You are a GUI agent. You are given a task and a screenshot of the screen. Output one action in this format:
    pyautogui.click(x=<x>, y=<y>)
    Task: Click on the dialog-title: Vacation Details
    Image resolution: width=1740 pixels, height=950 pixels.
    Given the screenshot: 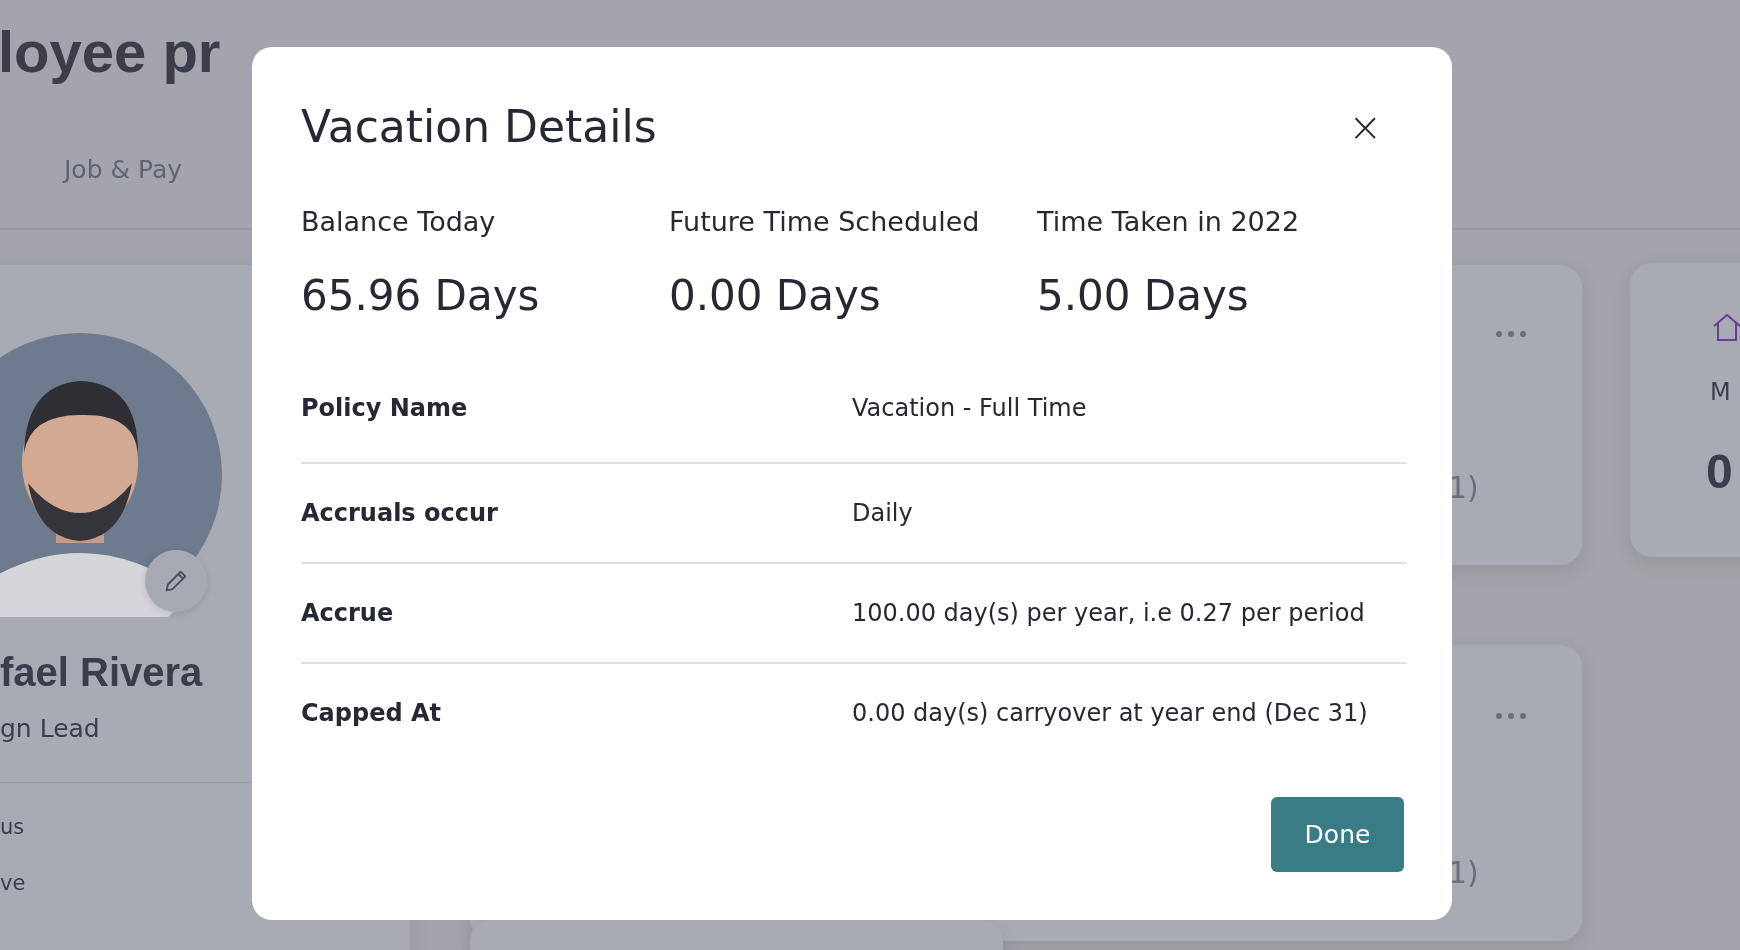 What is the action you would take?
    pyautogui.click(x=479, y=126)
    